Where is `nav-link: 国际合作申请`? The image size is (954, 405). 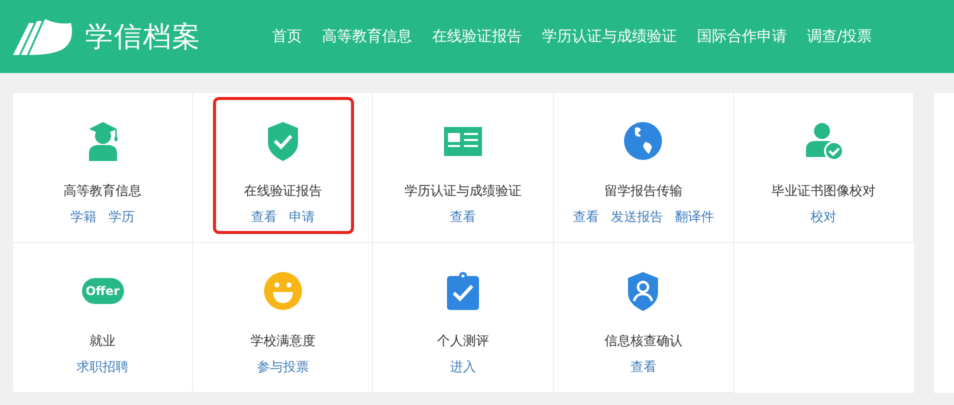
nav-link: 国际合作申请 is located at coordinates (742, 36).